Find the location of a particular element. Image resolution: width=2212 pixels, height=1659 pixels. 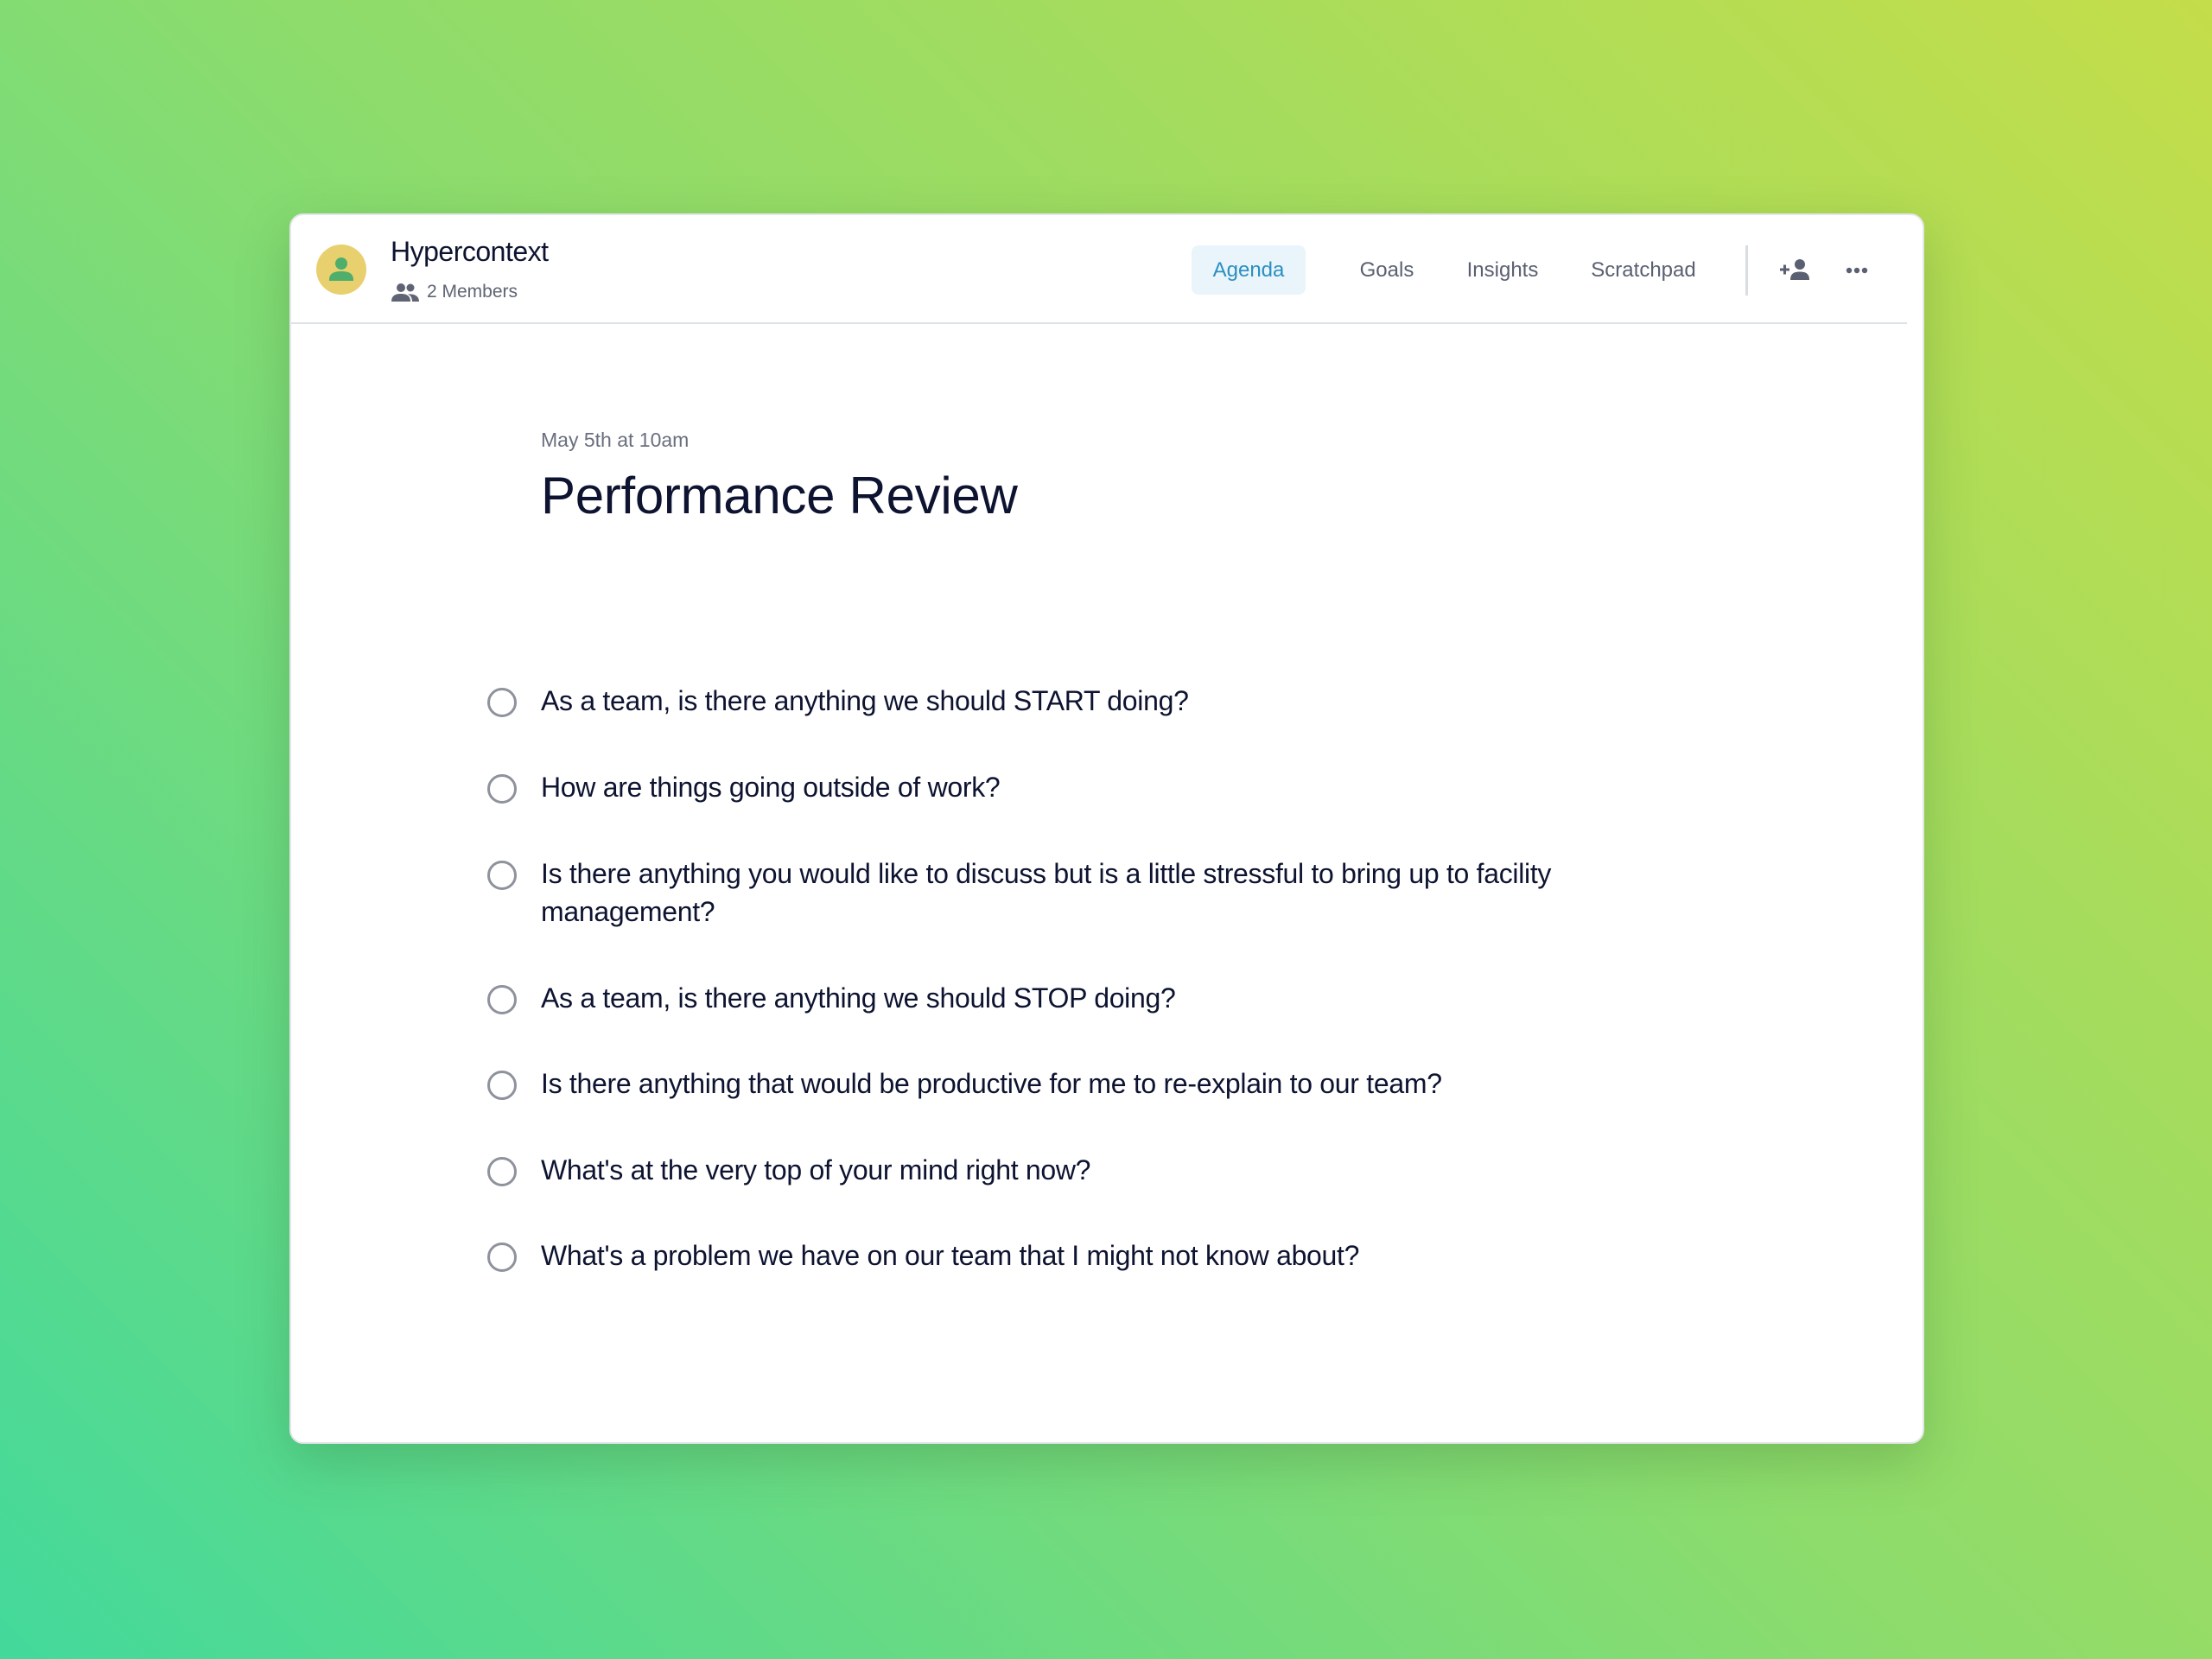

more-options-button is located at coordinates (1857, 270).